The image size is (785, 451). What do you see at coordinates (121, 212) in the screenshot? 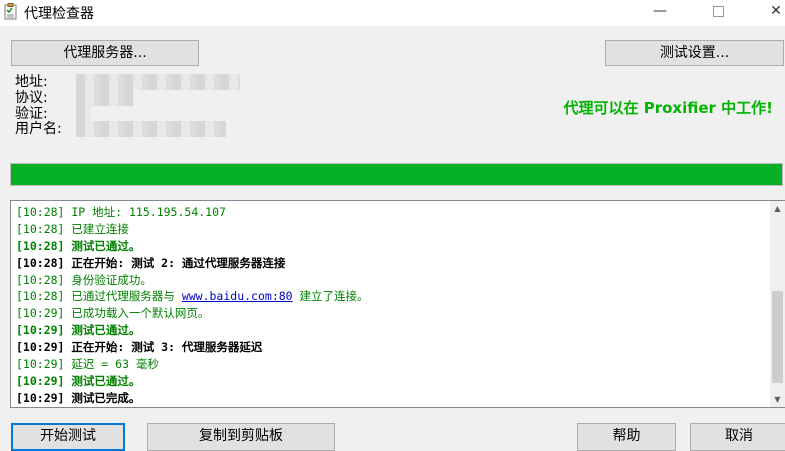
I see `log-line: [10:28] IP 地址: 115.195.54.107` at bounding box center [121, 212].